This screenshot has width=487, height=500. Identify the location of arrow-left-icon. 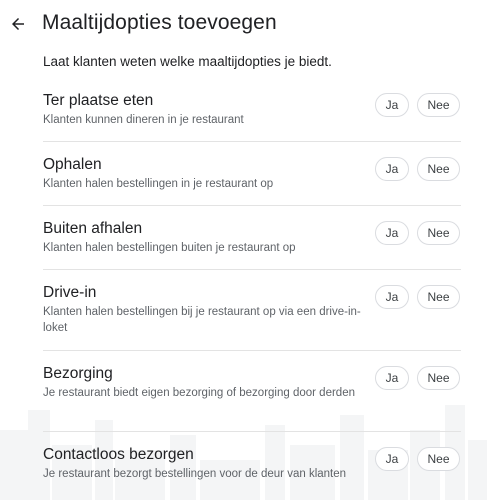
(18, 24).